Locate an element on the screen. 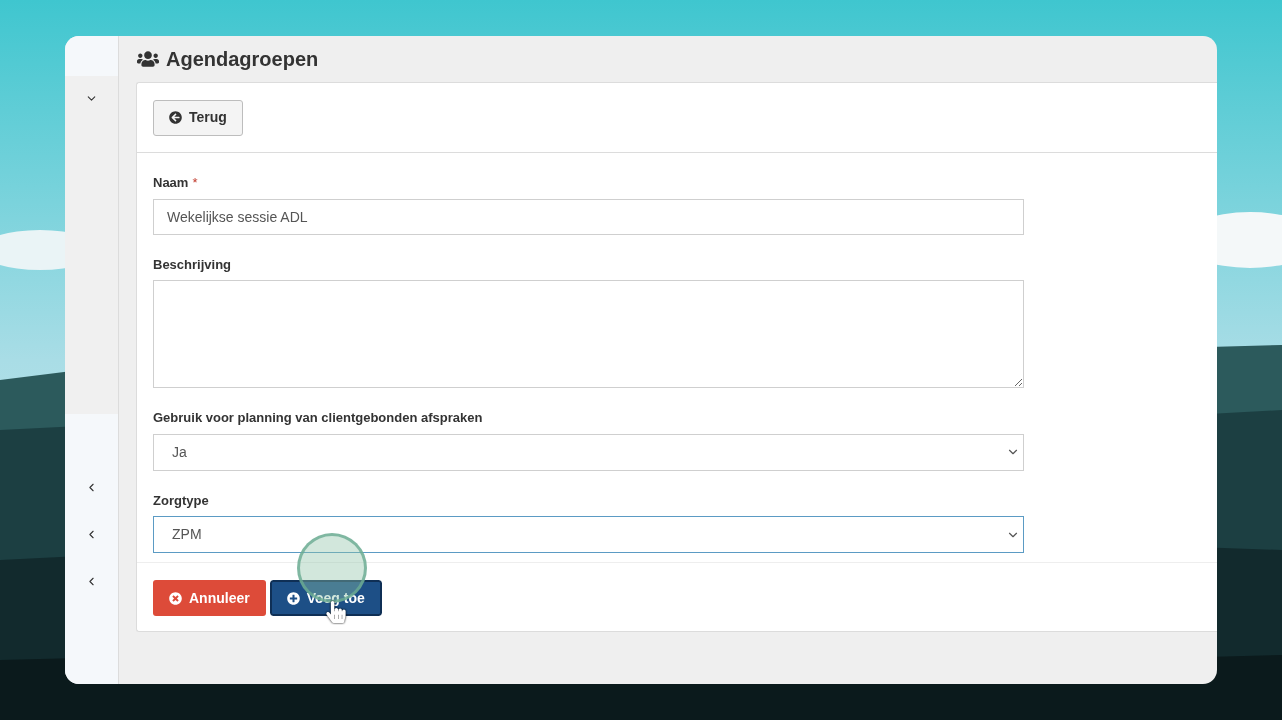 The width and height of the screenshot is (1282, 720). text-field: Wekelijkse sessie ADL is located at coordinates (588, 216).